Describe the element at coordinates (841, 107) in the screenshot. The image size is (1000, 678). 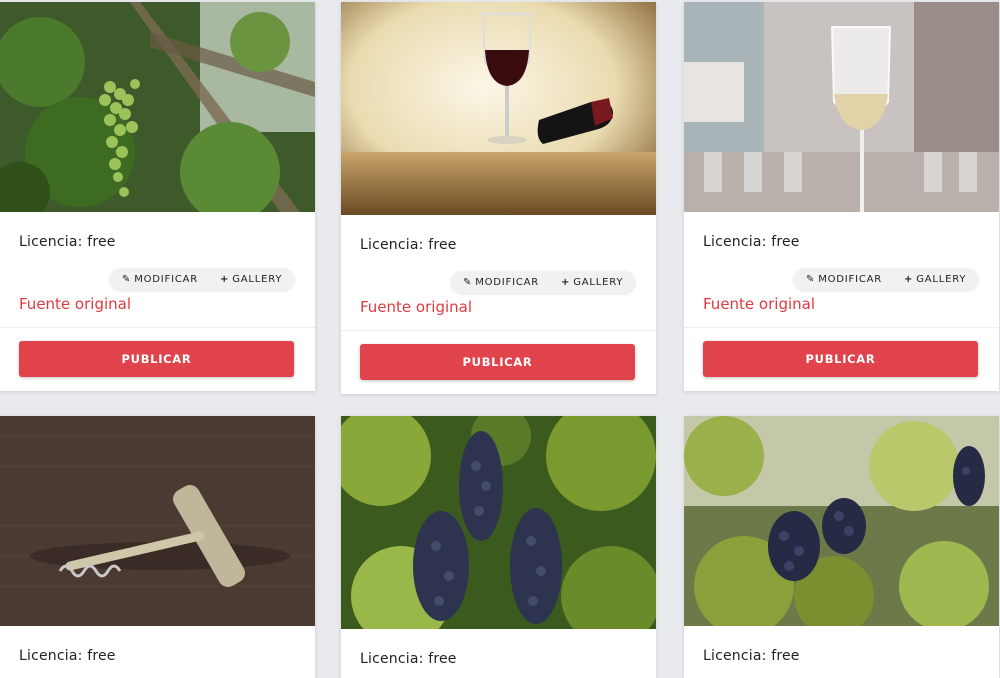
I see `card-image-white-wine` at that location.